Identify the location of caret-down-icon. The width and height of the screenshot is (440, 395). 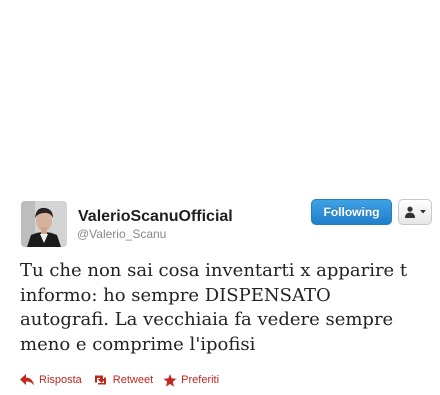
(422, 212).